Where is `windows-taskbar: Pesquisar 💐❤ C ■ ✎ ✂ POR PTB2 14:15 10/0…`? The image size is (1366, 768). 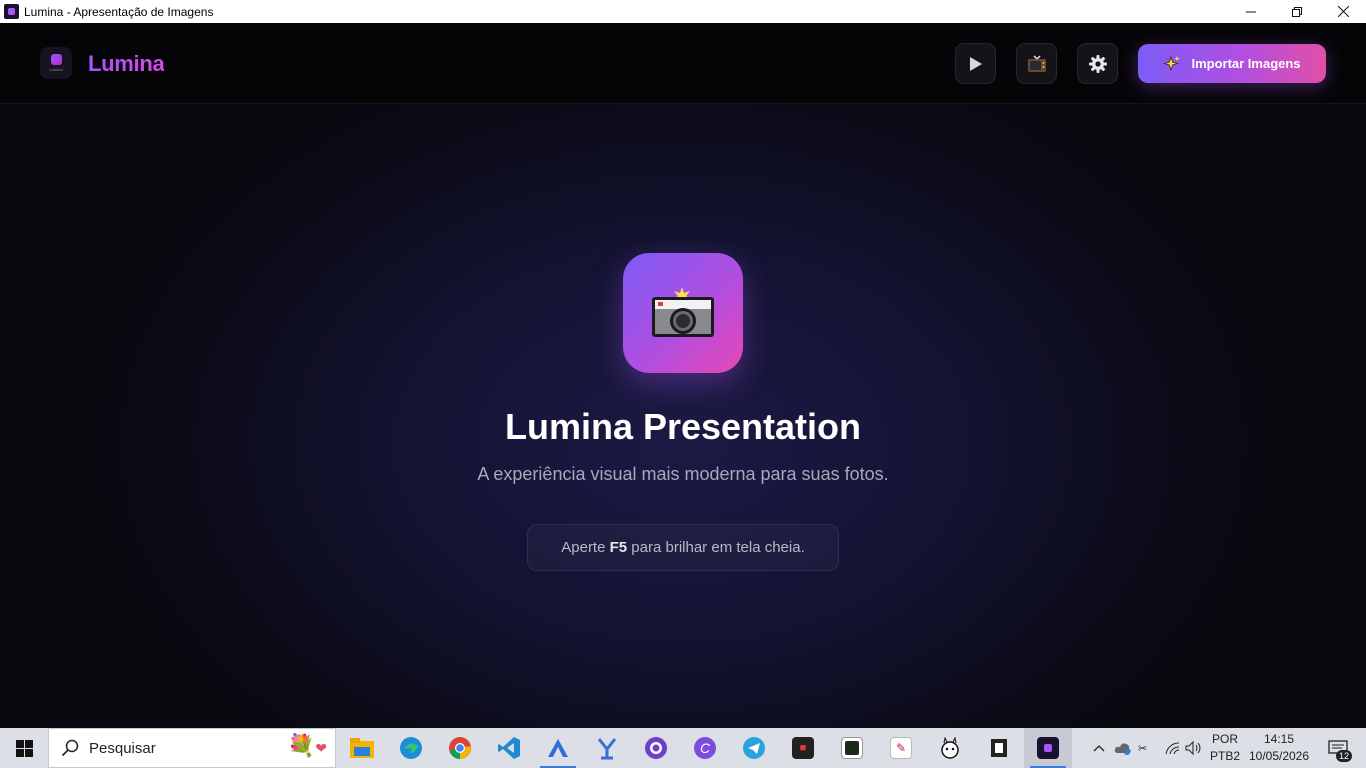
windows-taskbar: Pesquisar 💐❤ C ■ ✎ ✂ POR PTB2 14:15 10/0… is located at coordinates (683, 748).